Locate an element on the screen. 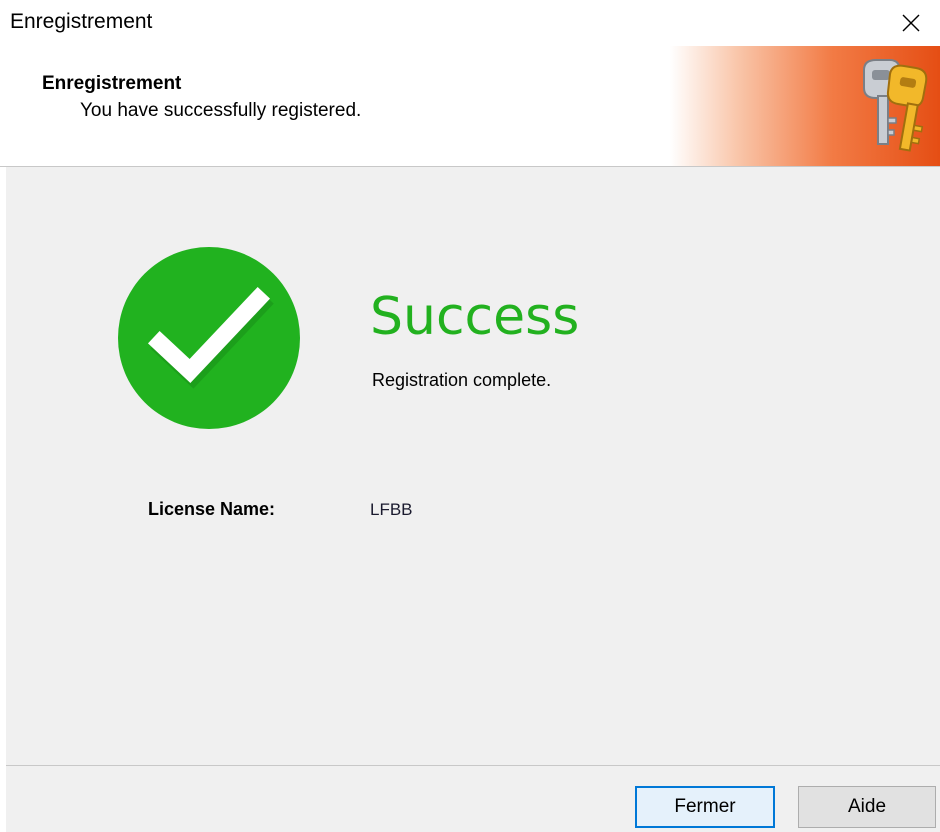  help-button: Aide is located at coordinates (867, 807).